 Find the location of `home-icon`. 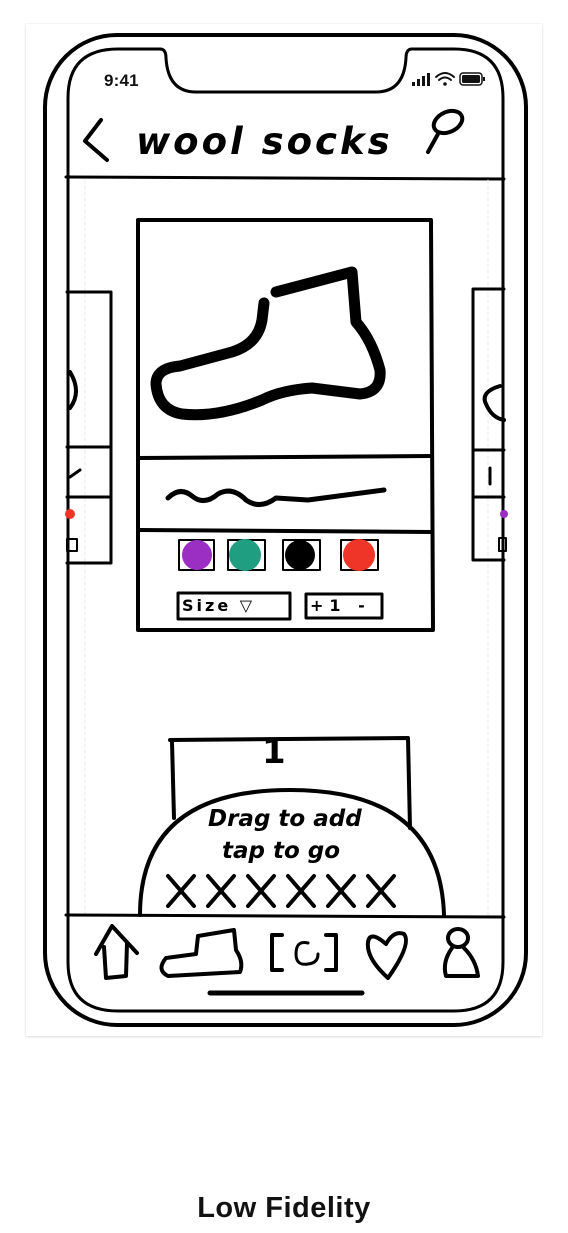

home-icon is located at coordinates (116, 952).